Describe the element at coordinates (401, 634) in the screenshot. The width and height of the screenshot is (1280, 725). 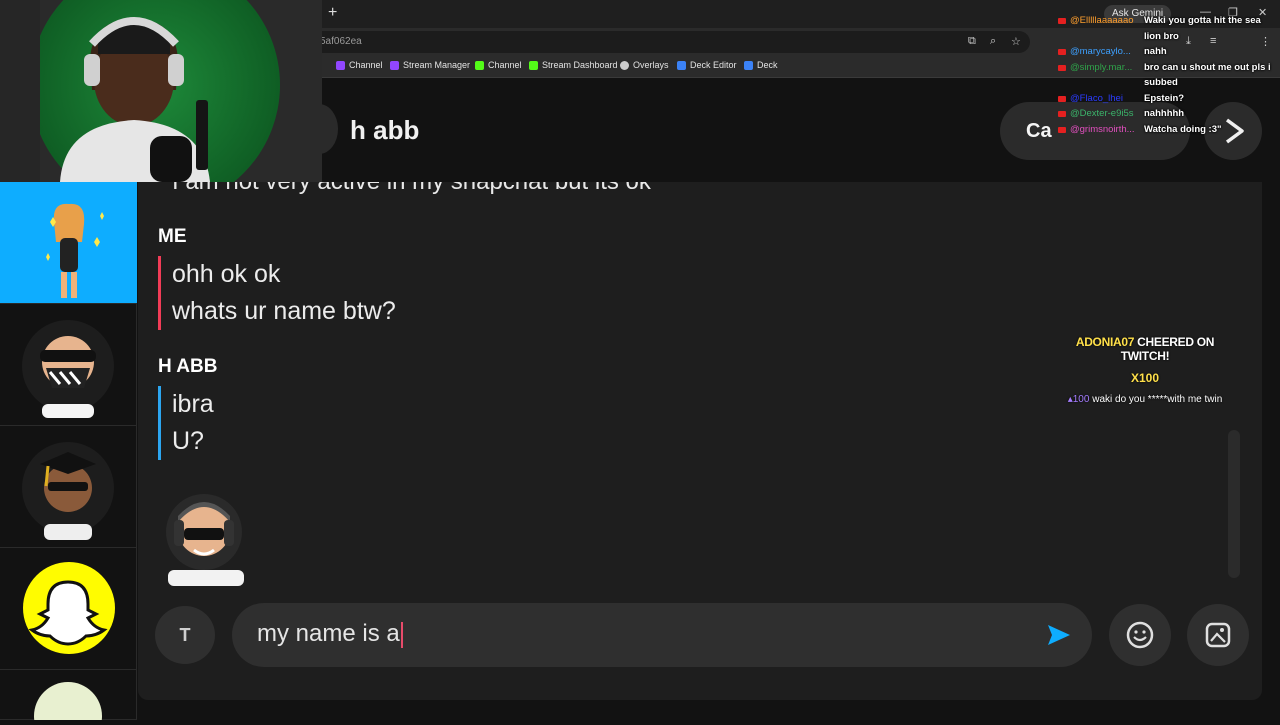
I see `text-caret` at that location.